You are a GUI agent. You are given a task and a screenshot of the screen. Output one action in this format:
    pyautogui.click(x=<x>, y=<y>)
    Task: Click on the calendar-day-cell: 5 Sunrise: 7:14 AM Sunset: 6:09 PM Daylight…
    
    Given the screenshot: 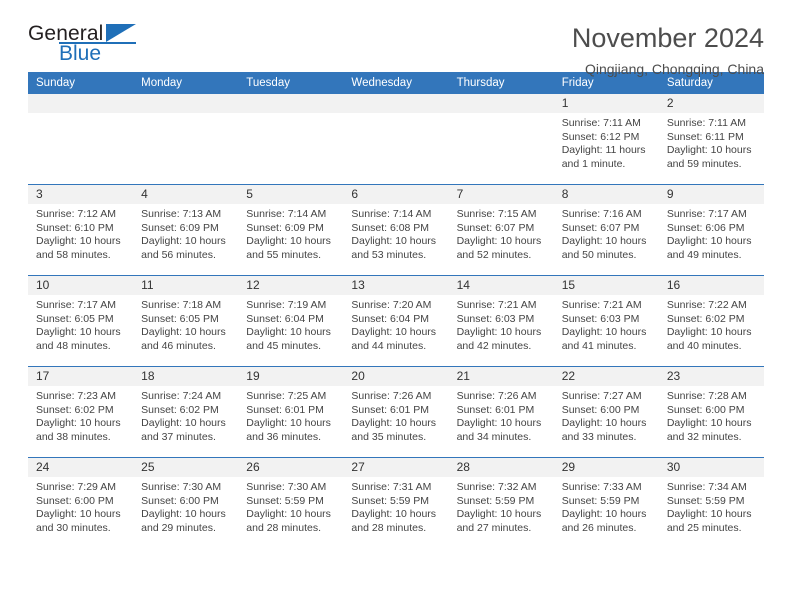 What is the action you would take?
    pyautogui.click(x=291, y=230)
    